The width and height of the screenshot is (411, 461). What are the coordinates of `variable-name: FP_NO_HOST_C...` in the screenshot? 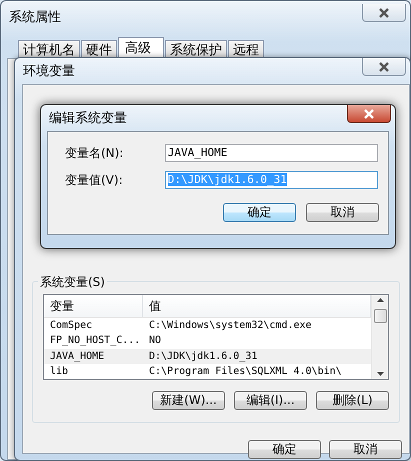 It's located at (95, 340).